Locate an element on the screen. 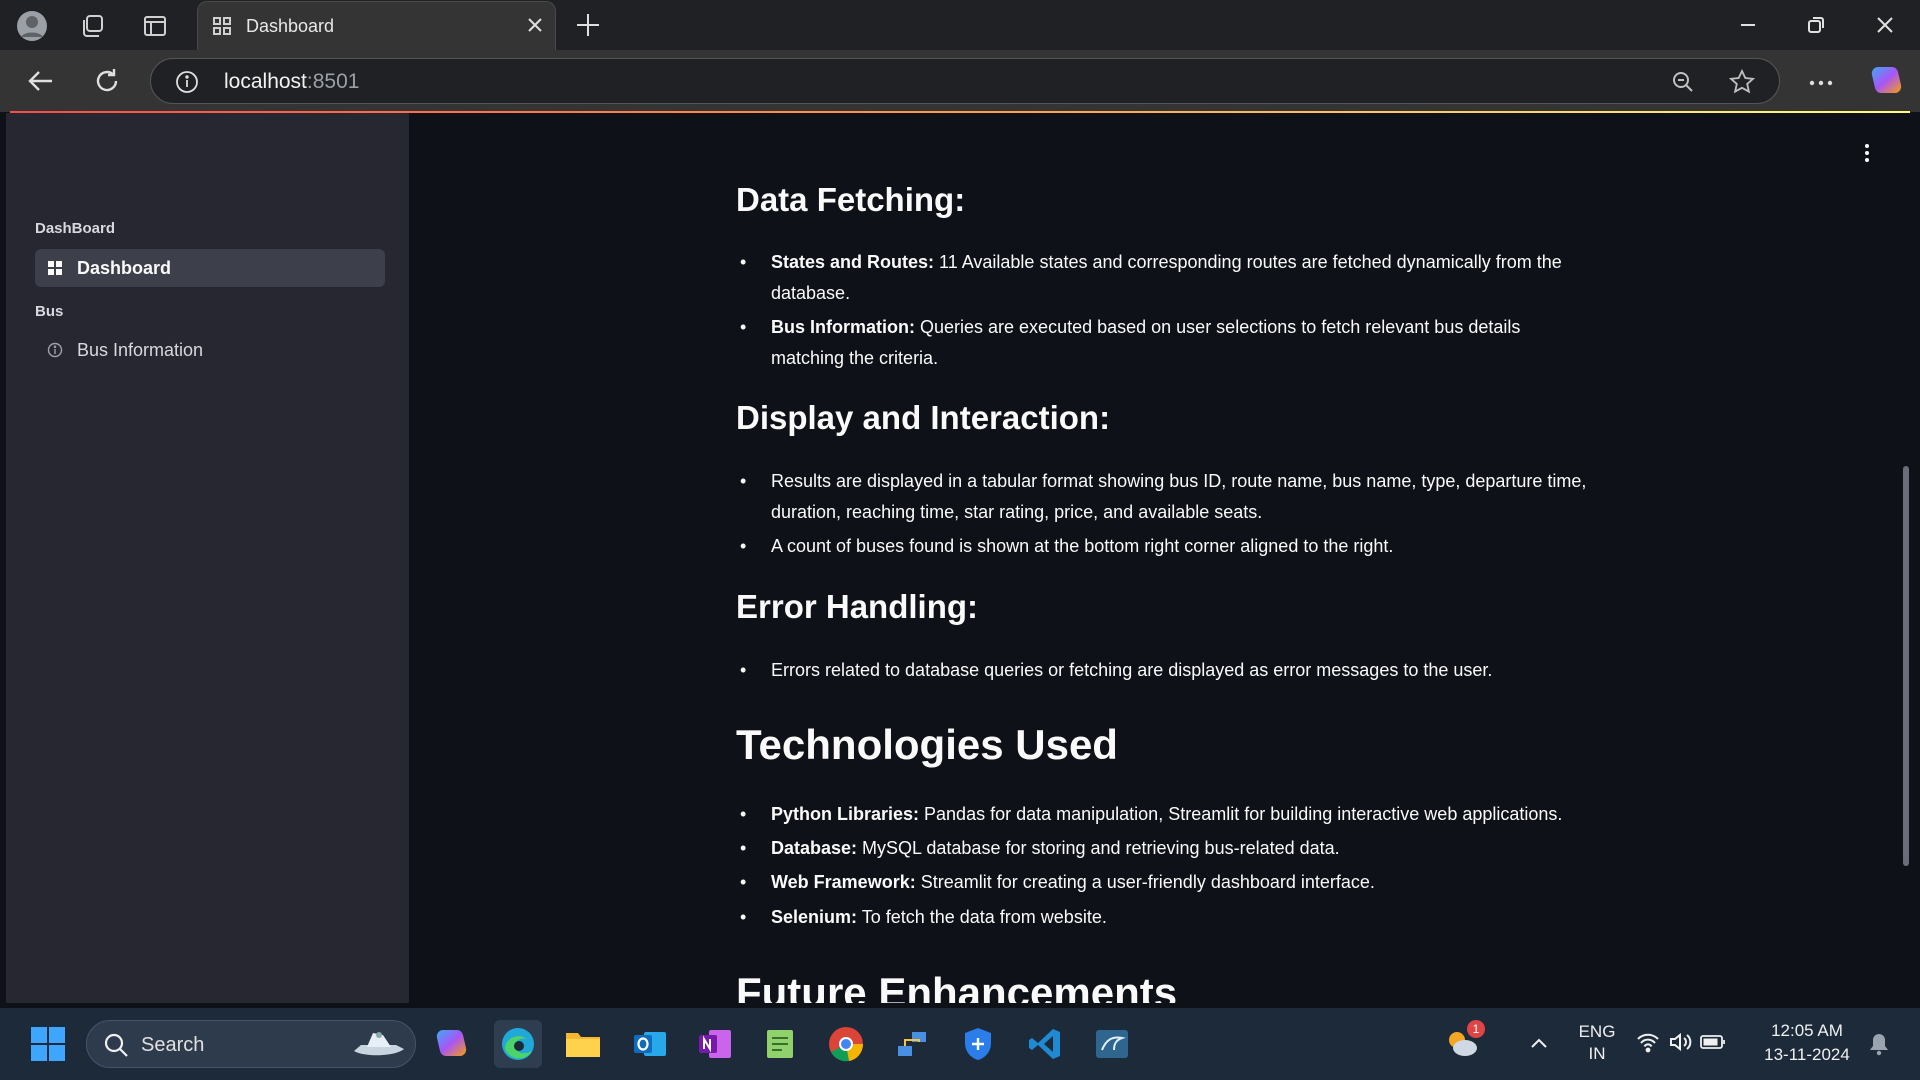 The width and height of the screenshot is (1920, 1080). vscode-icon is located at coordinates (1045, 1044).